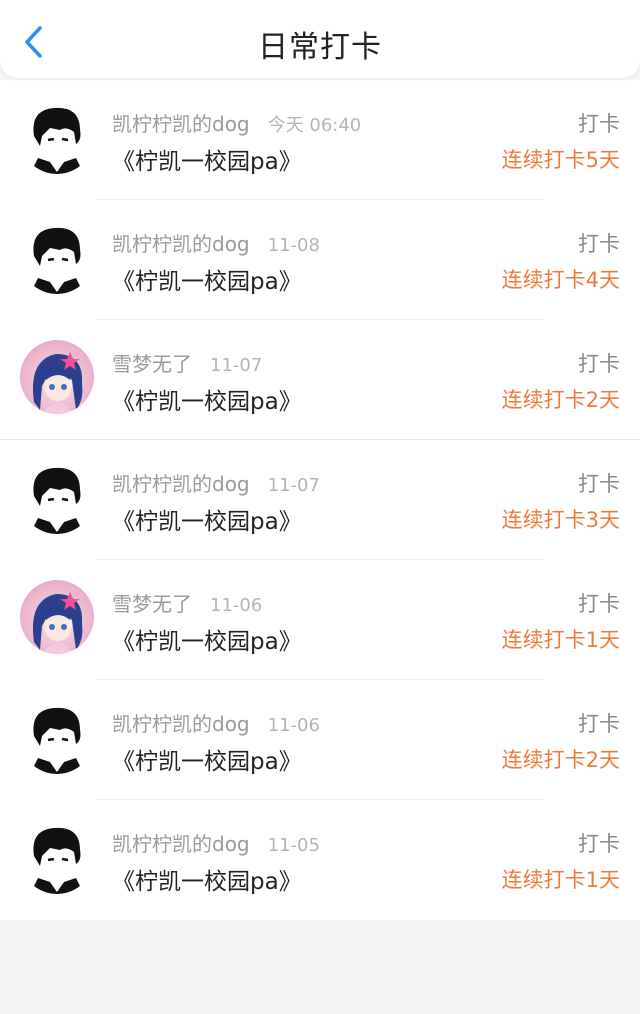  I want to click on timestamp: 11-08, so click(293, 245).